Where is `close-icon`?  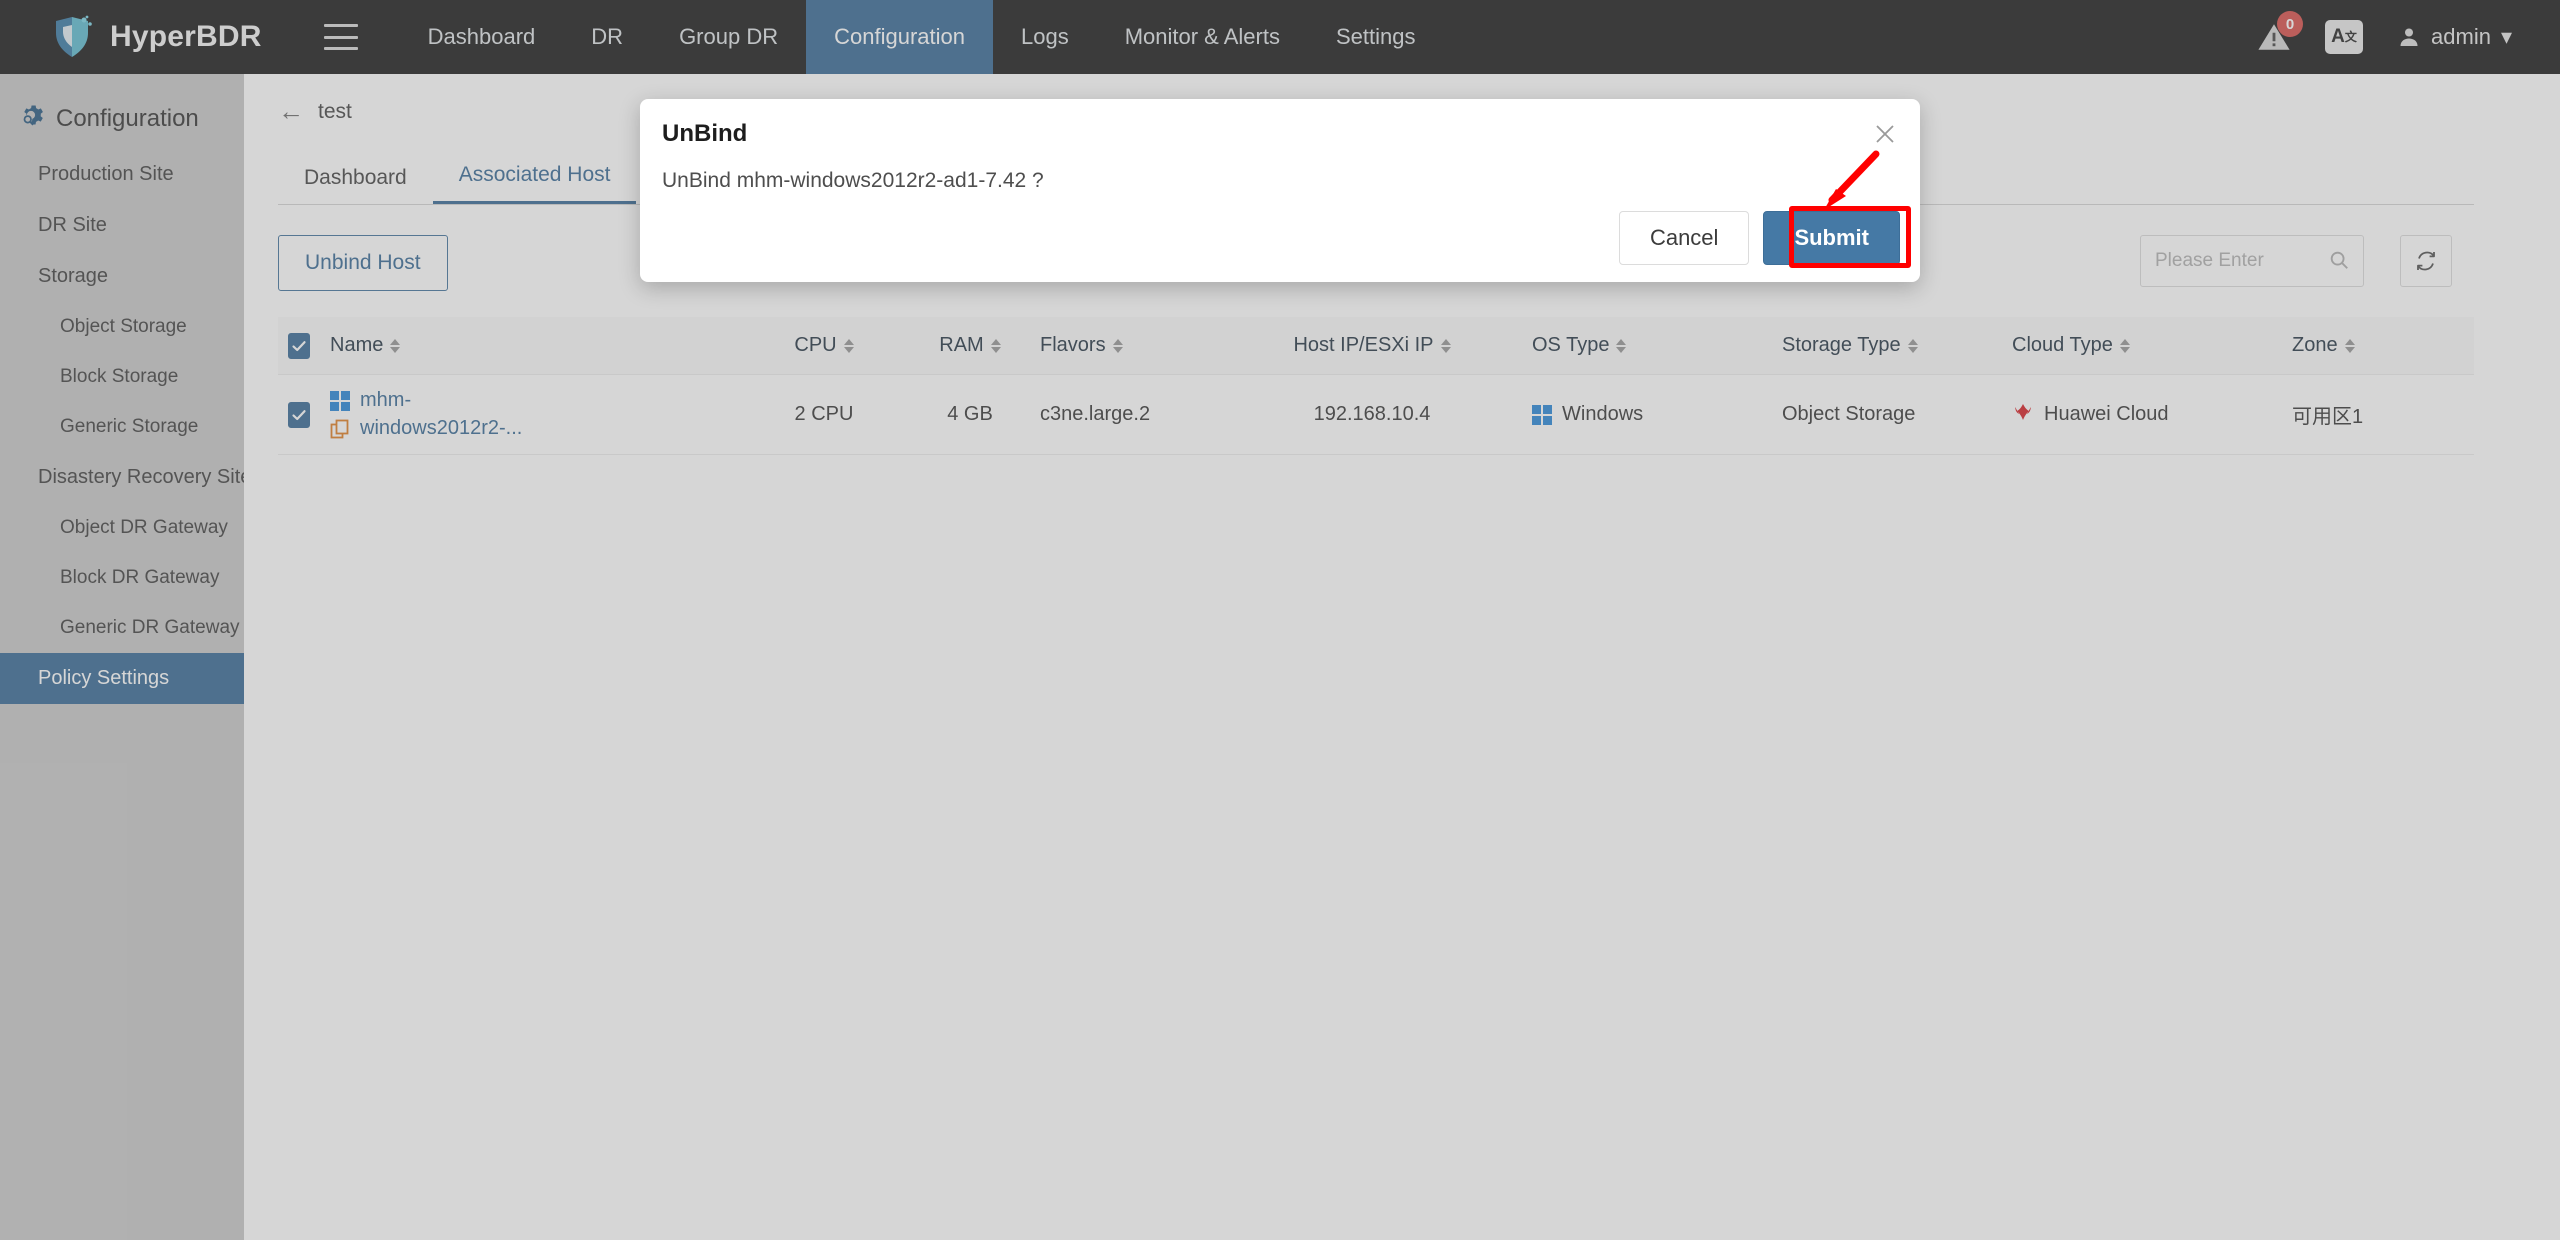 close-icon is located at coordinates (1885, 134).